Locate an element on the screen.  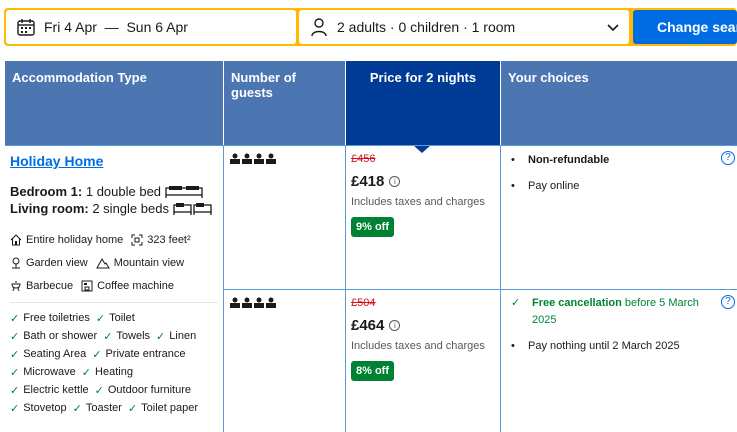
amenity-label: Bath or shower is located at coordinates (60, 336).